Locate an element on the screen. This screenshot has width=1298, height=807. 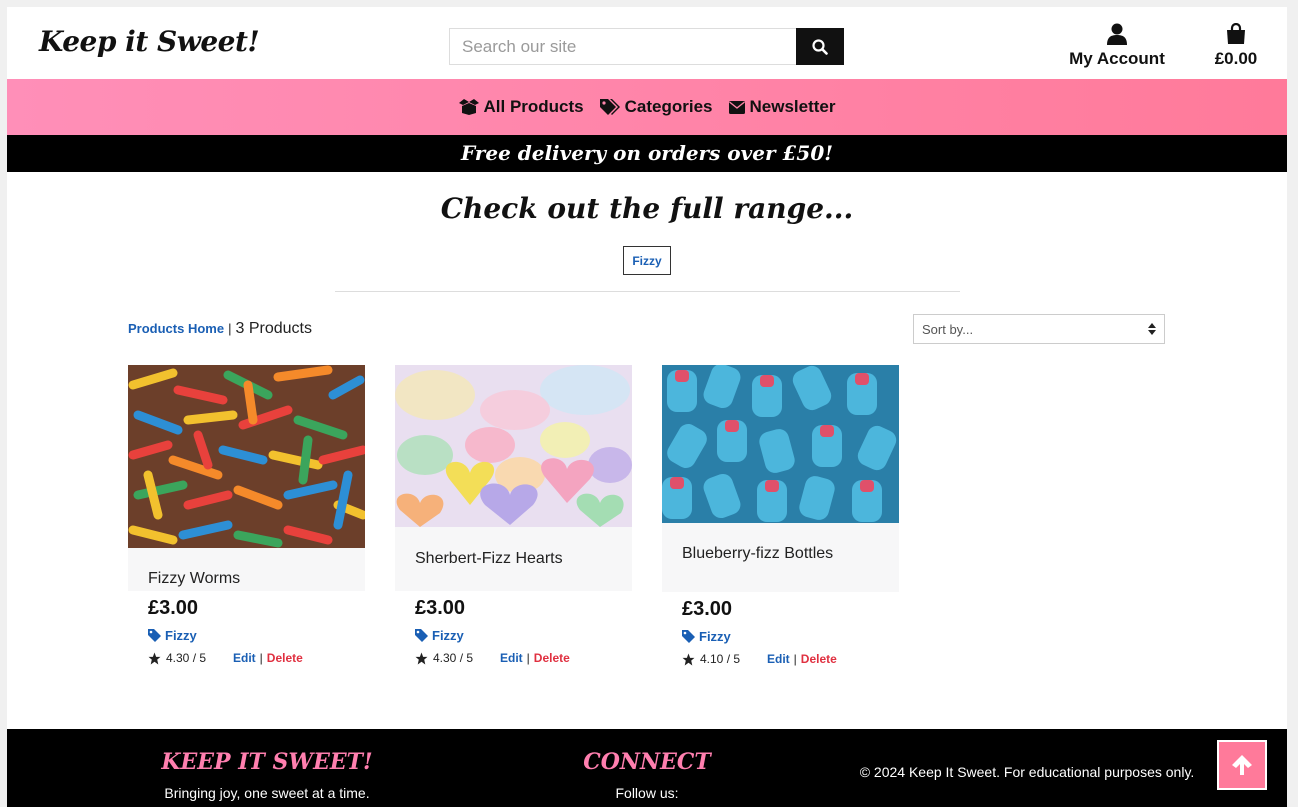
nav-categories-label: Categories is located at coordinates (668, 106).